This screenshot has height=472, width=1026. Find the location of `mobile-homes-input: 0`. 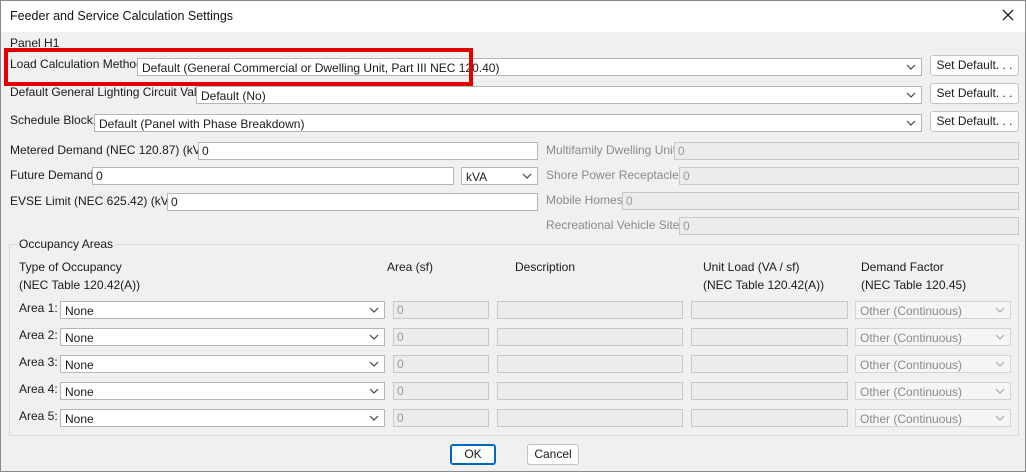

mobile-homes-input: 0 is located at coordinates (820, 201).